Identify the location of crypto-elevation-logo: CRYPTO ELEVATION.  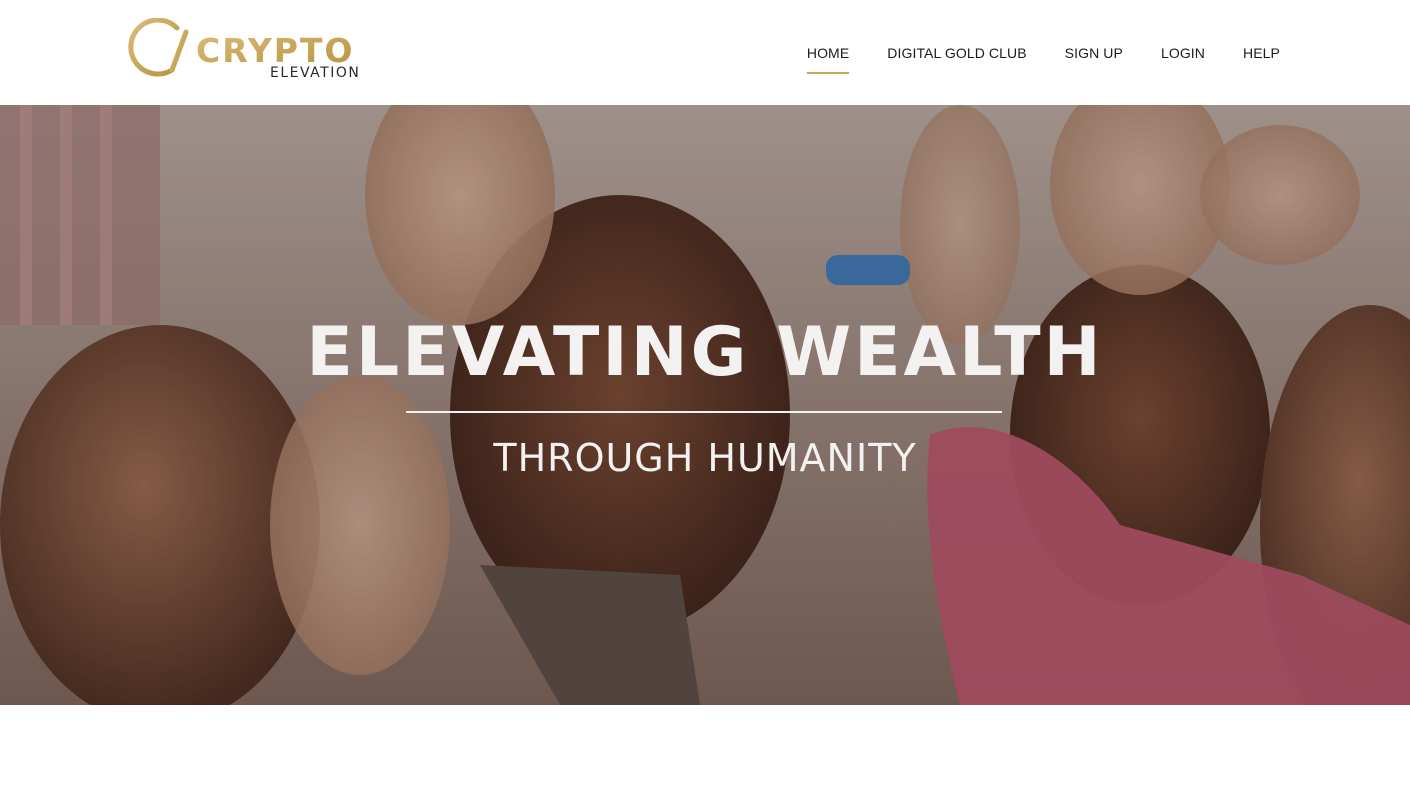
(258, 51).